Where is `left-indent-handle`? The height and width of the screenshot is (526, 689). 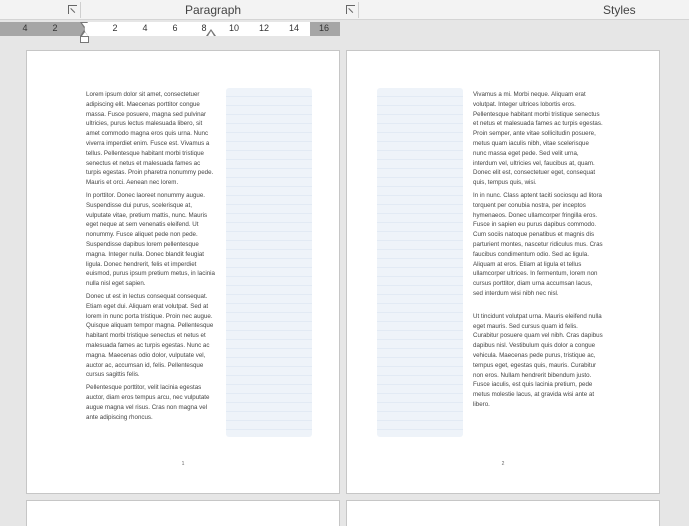 left-indent-handle is located at coordinates (84, 39).